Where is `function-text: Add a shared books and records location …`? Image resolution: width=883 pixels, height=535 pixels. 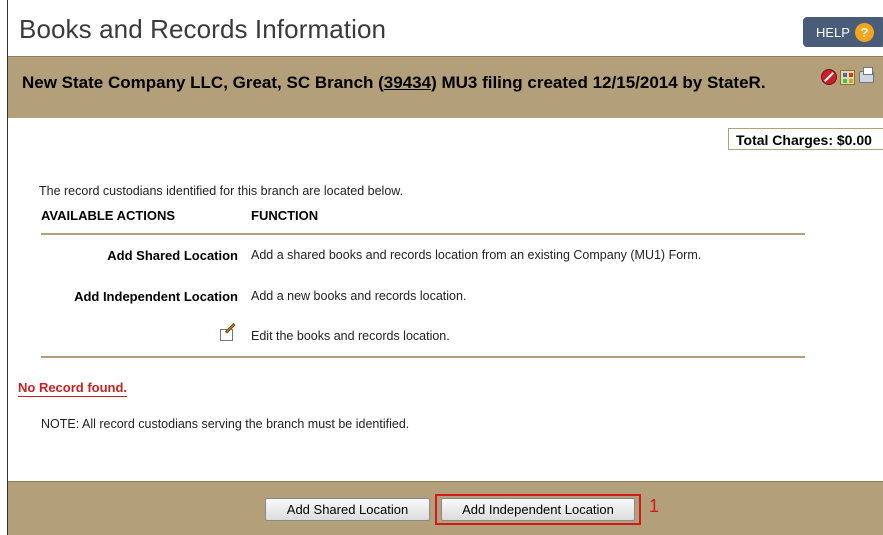 function-text: Add a shared books and records location … is located at coordinates (476, 255).